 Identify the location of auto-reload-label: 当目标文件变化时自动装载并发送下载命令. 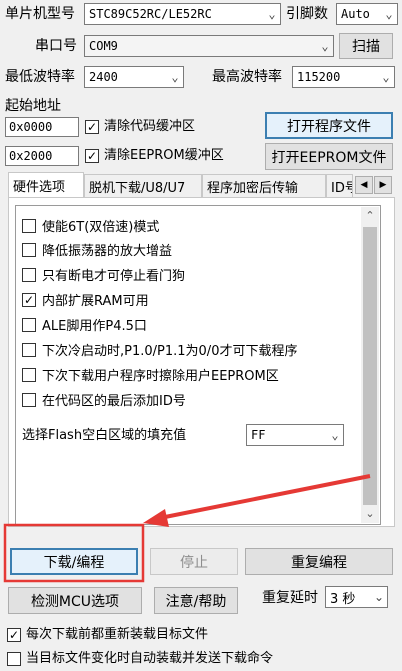
(150, 658).